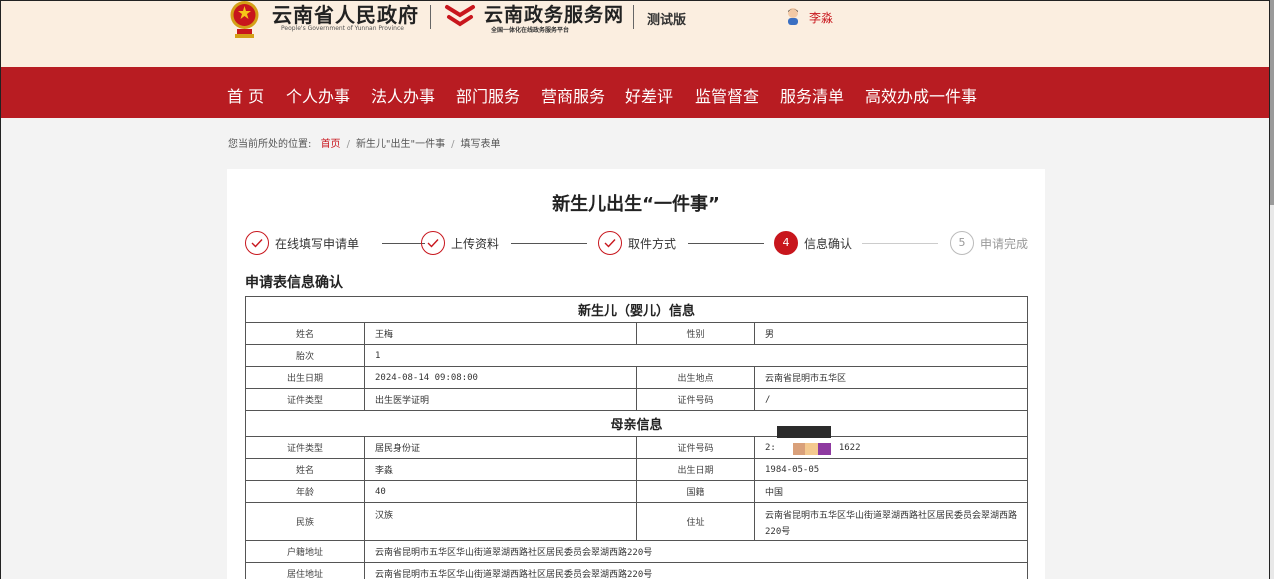  I want to click on test-version-label: 测试版, so click(667, 20).